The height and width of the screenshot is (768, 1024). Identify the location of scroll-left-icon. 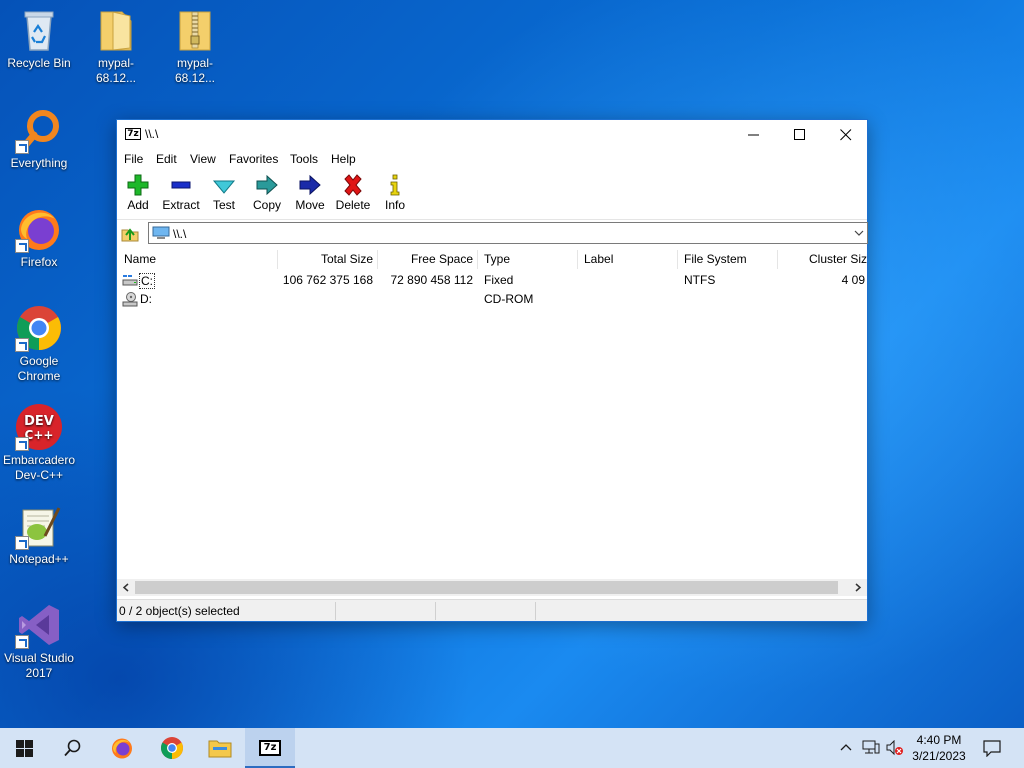
(126, 587).